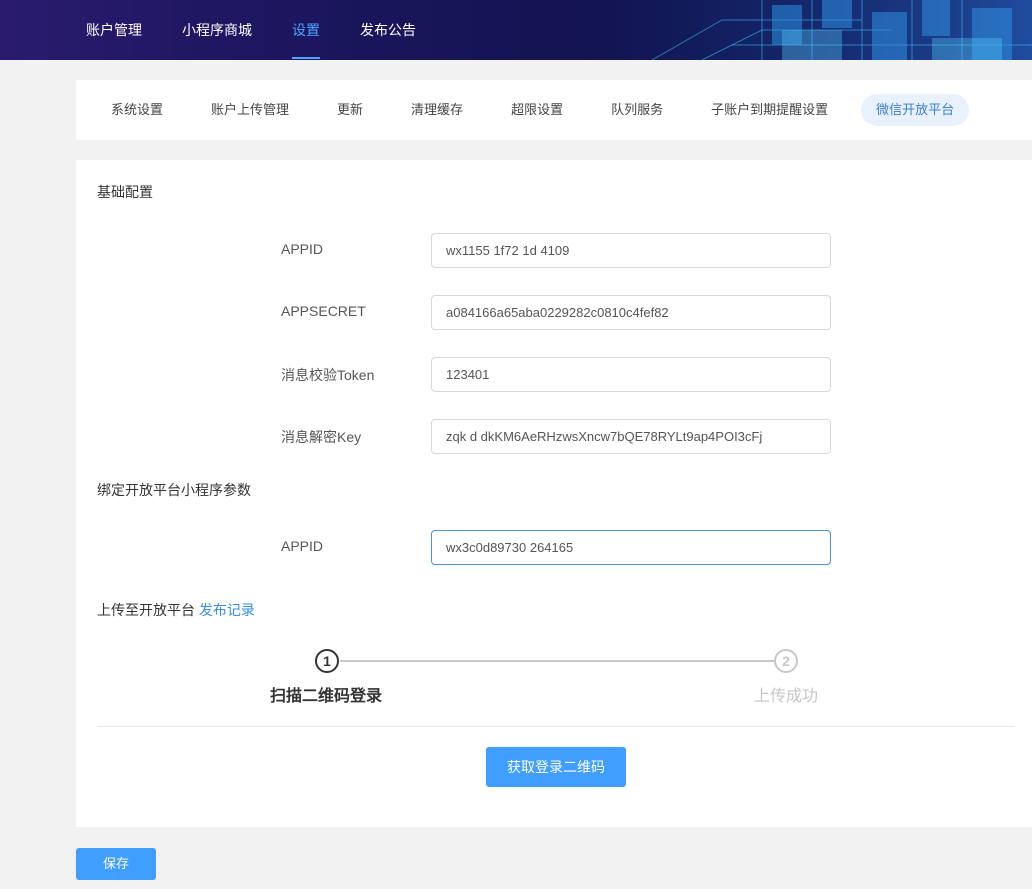 The height and width of the screenshot is (889, 1032). Describe the element at coordinates (554, 678) in the screenshot. I see `upload-steps: 1 2 扫描二维码登录 上传成功` at that location.